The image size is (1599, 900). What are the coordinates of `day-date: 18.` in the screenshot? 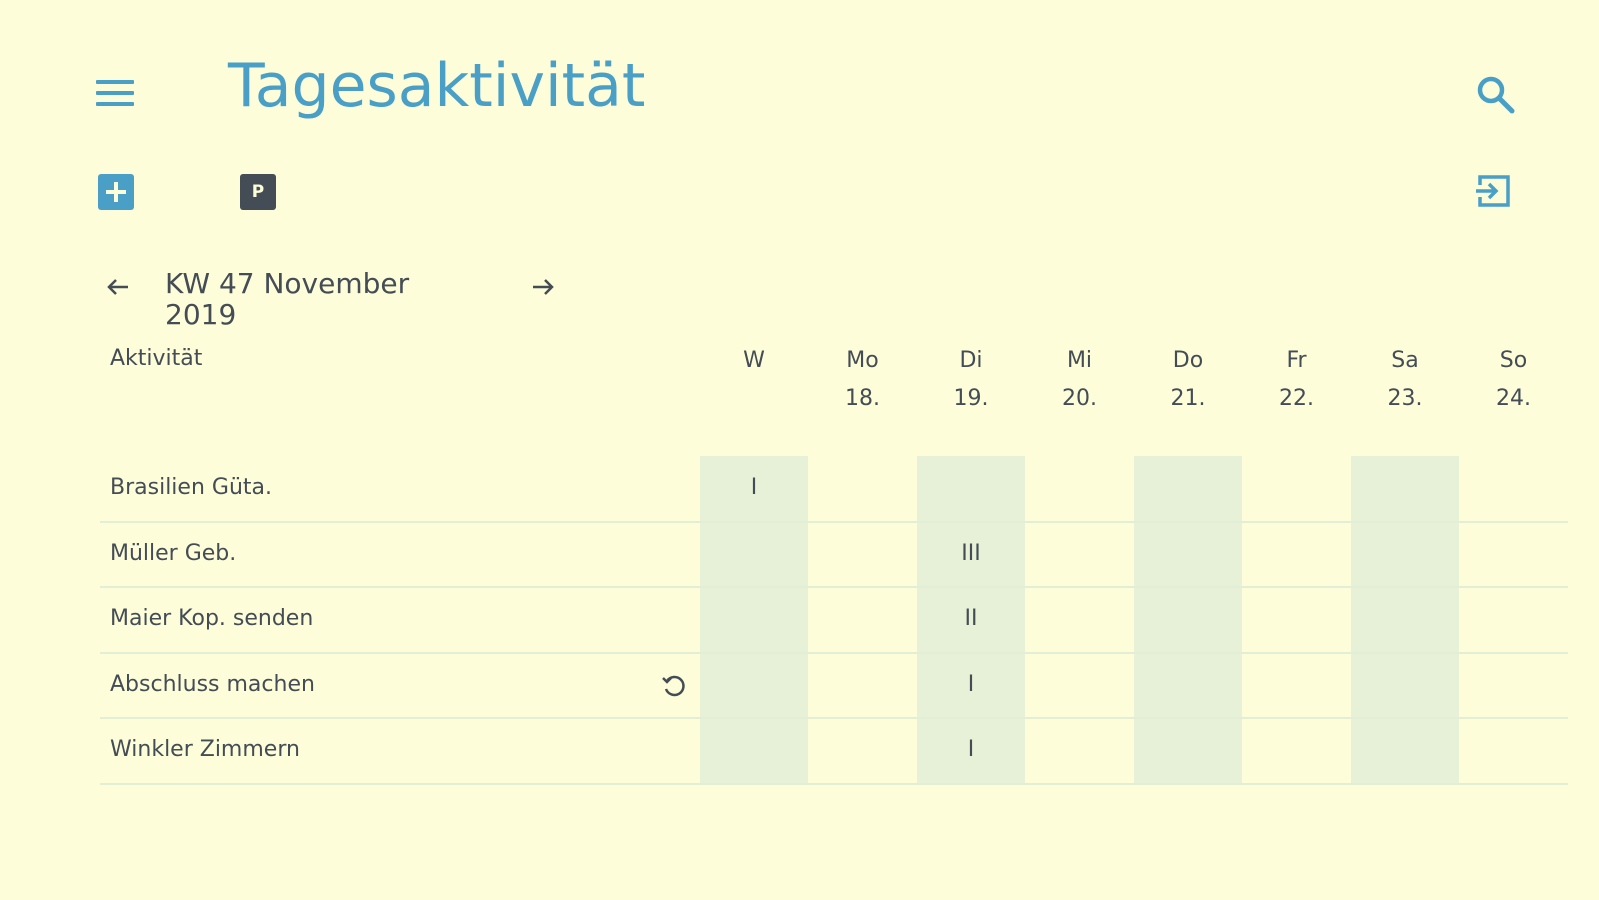 It's located at (862, 398).